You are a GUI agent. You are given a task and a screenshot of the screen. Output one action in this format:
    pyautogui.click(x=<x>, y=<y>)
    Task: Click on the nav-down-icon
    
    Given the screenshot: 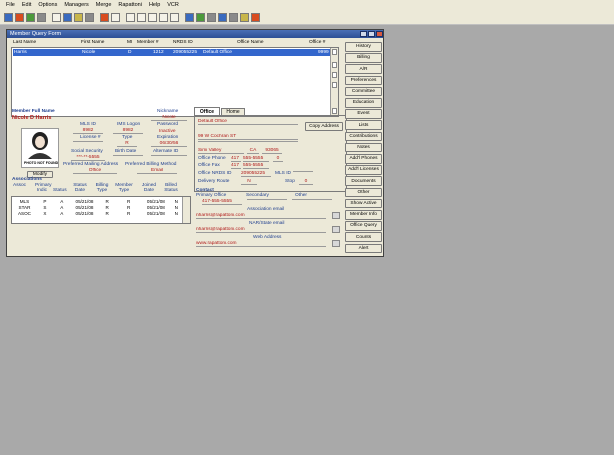 What is the action you would take?
    pyautogui.click(x=334, y=85)
    